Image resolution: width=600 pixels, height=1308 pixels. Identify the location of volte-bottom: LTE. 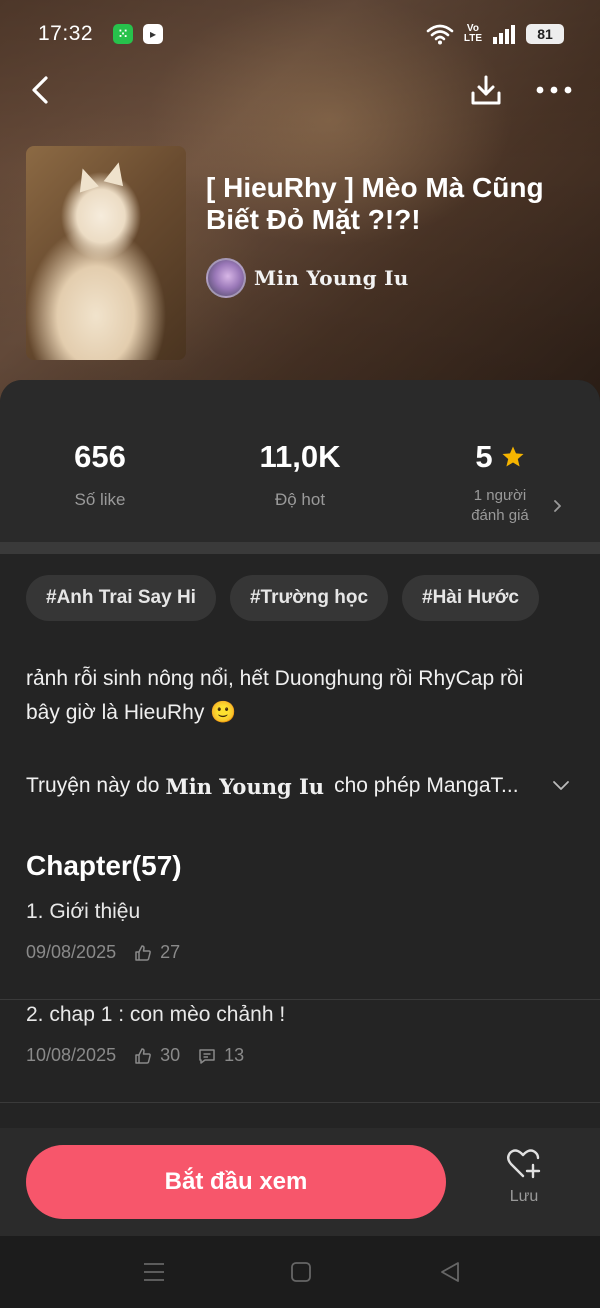
(472, 38).